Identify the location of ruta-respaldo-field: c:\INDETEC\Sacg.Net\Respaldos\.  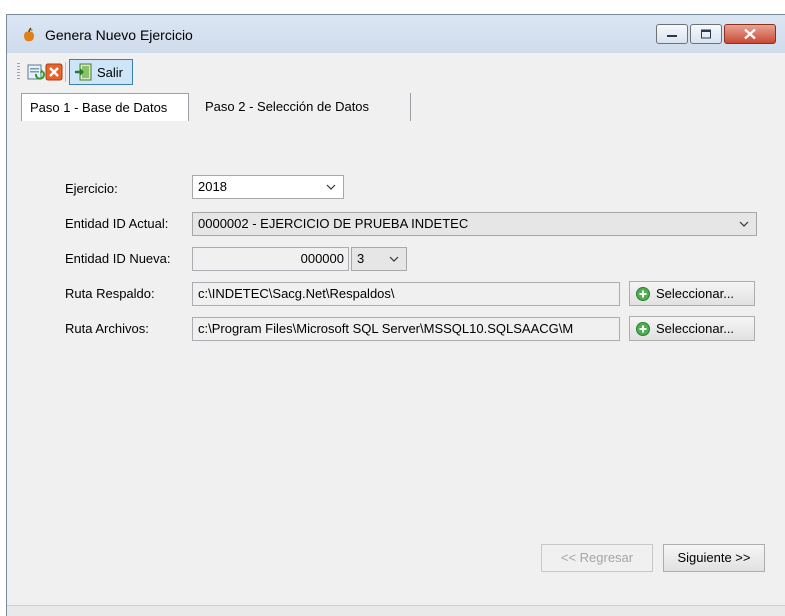
(406, 294).